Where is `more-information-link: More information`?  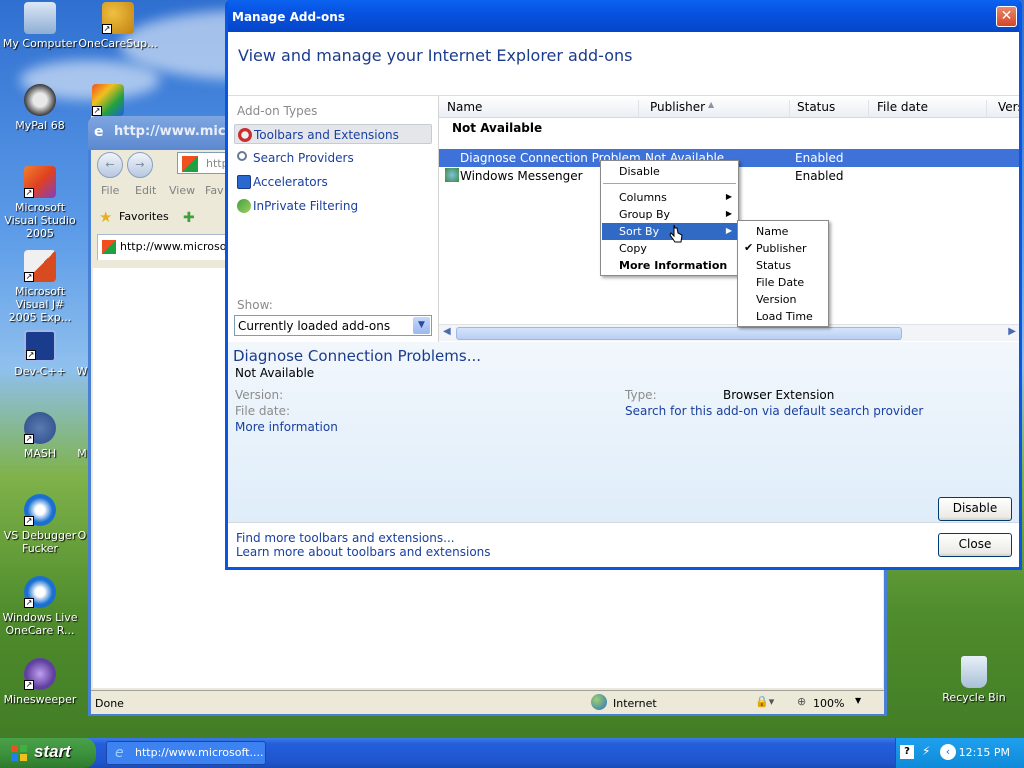 more-information-link: More information is located at coordinates (286, 427).